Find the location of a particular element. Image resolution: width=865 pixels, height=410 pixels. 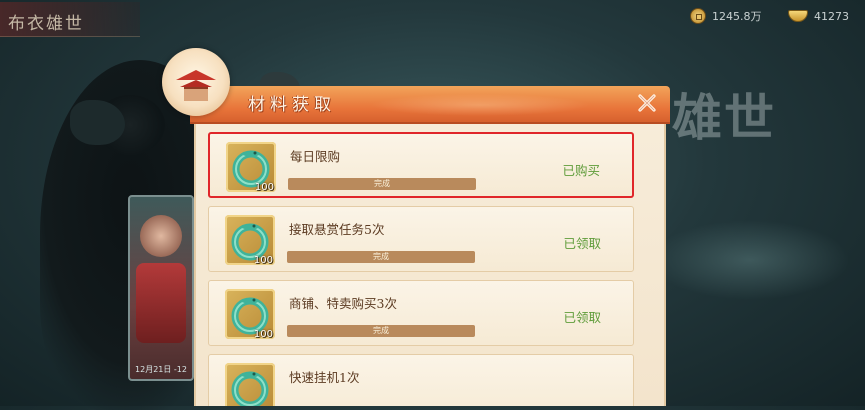

pavilion-emblem-icon is located at coordinates (196, 82).